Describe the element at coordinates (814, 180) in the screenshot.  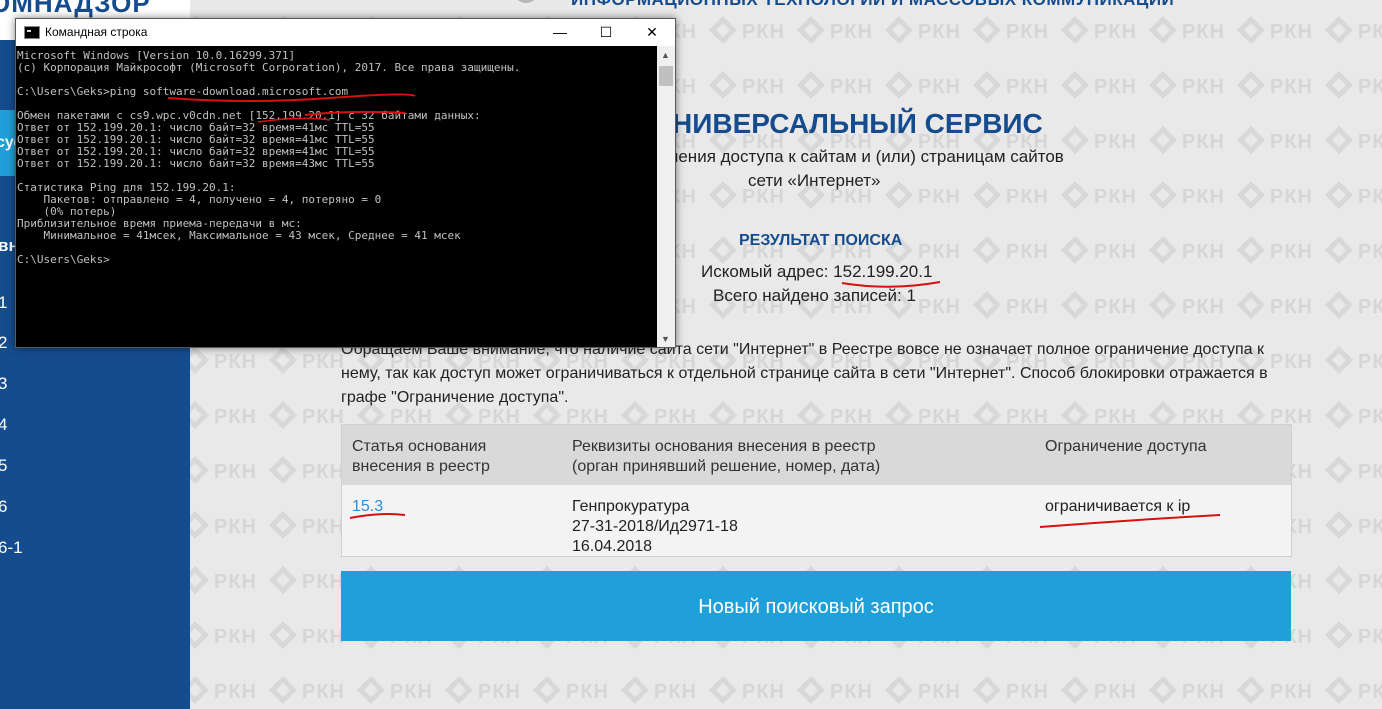
I see `service-subtitle-2: сети «Интернет»` at that location.